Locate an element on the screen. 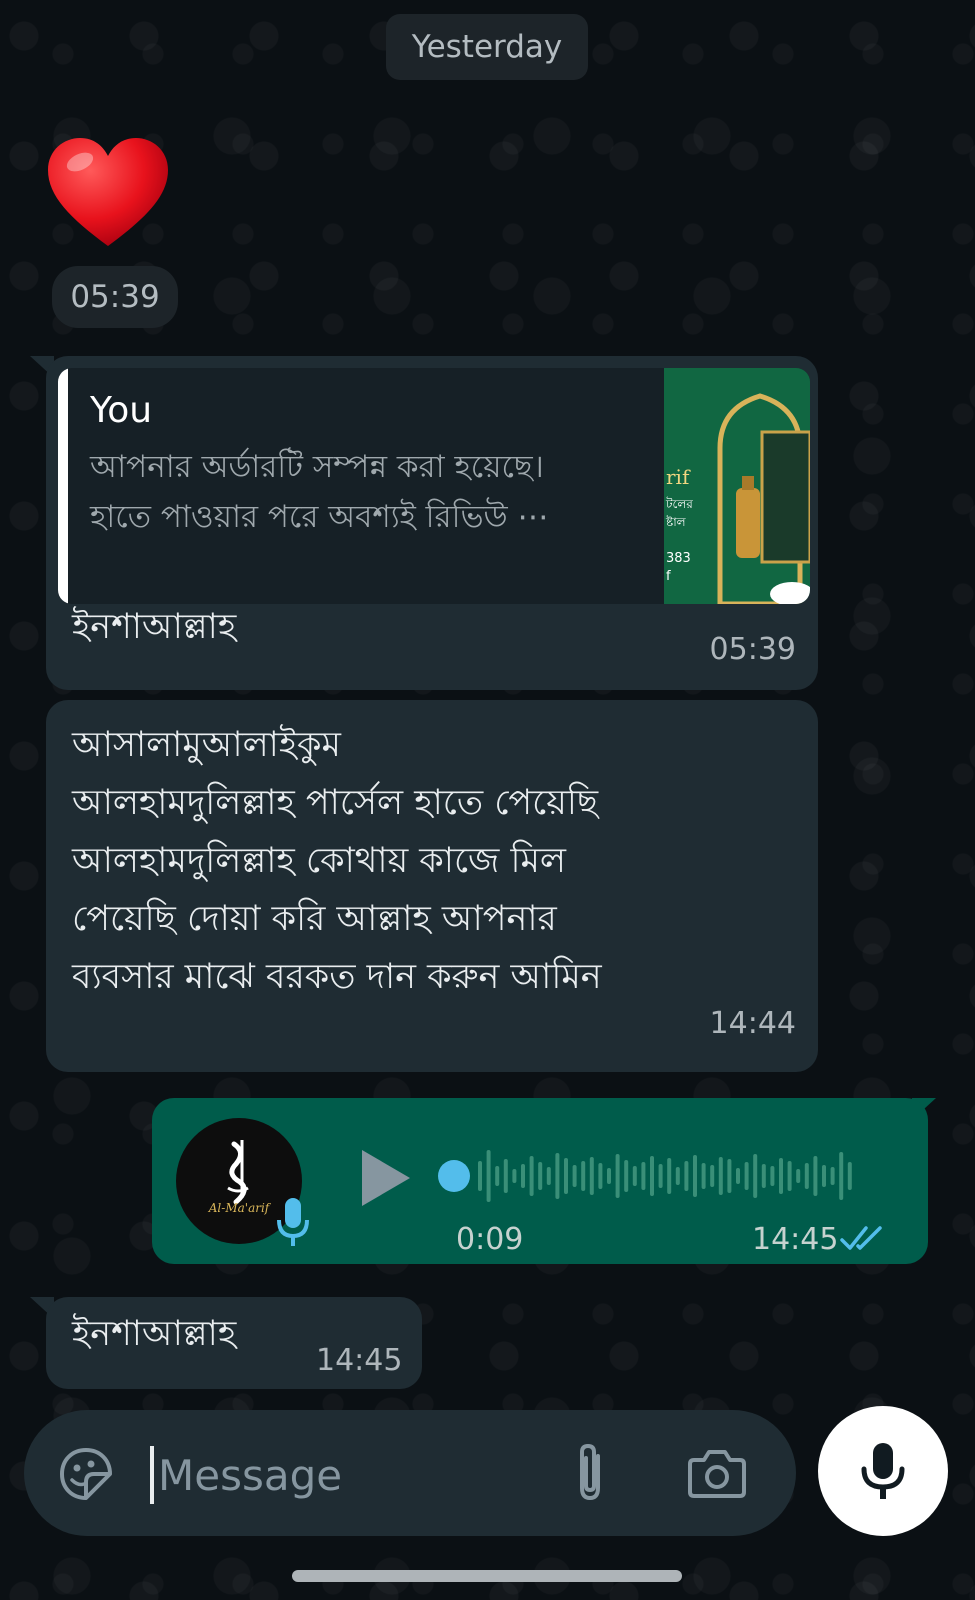 The image size is (975, 1600). outgoing-voice-message: Al-Ma'arif 0:09 14:45 is located at coordinates (540, 1181).